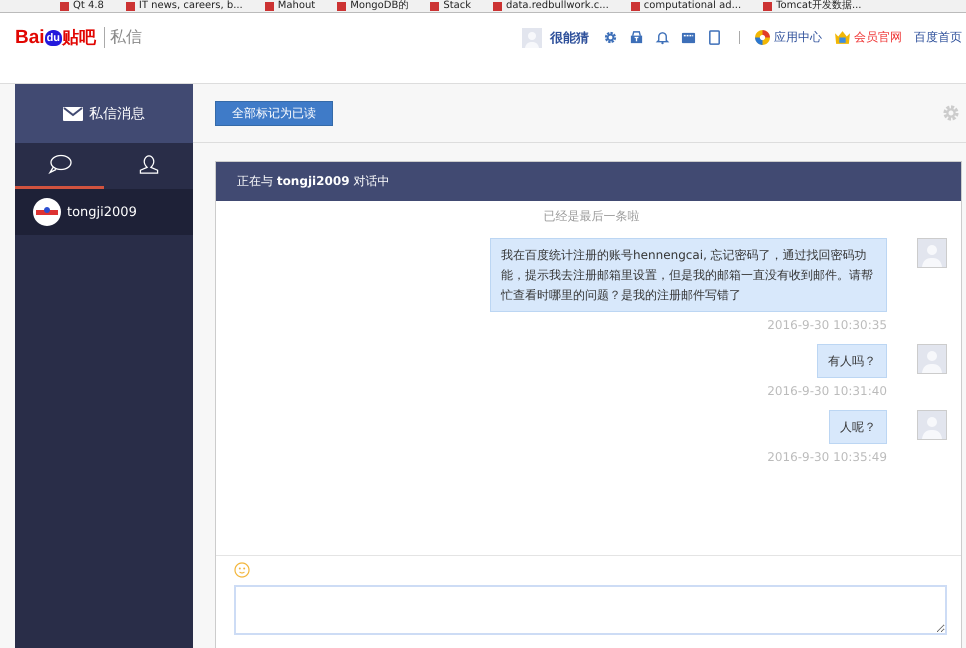  Describe the element at coordinates (636, 37) in the screenshot. I see `bag-icon` at that location.